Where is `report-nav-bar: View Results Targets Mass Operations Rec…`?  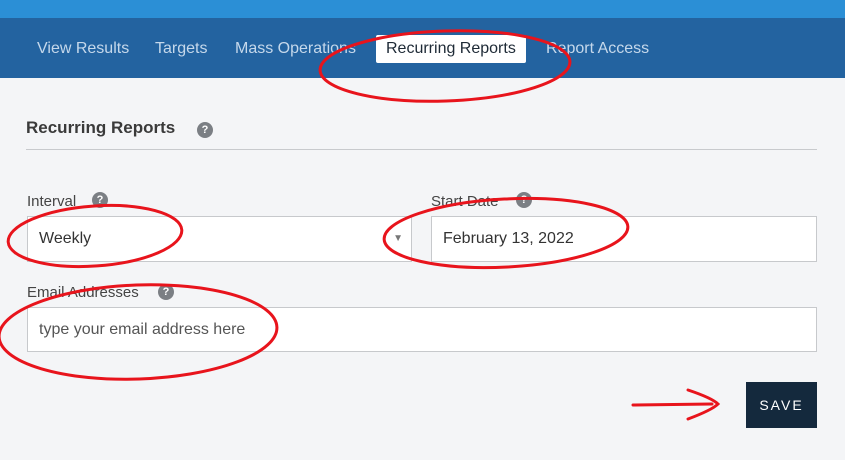 report-nav-bar: View Results Targets Mass Operations Rec… is located at coordinates (422, 48).